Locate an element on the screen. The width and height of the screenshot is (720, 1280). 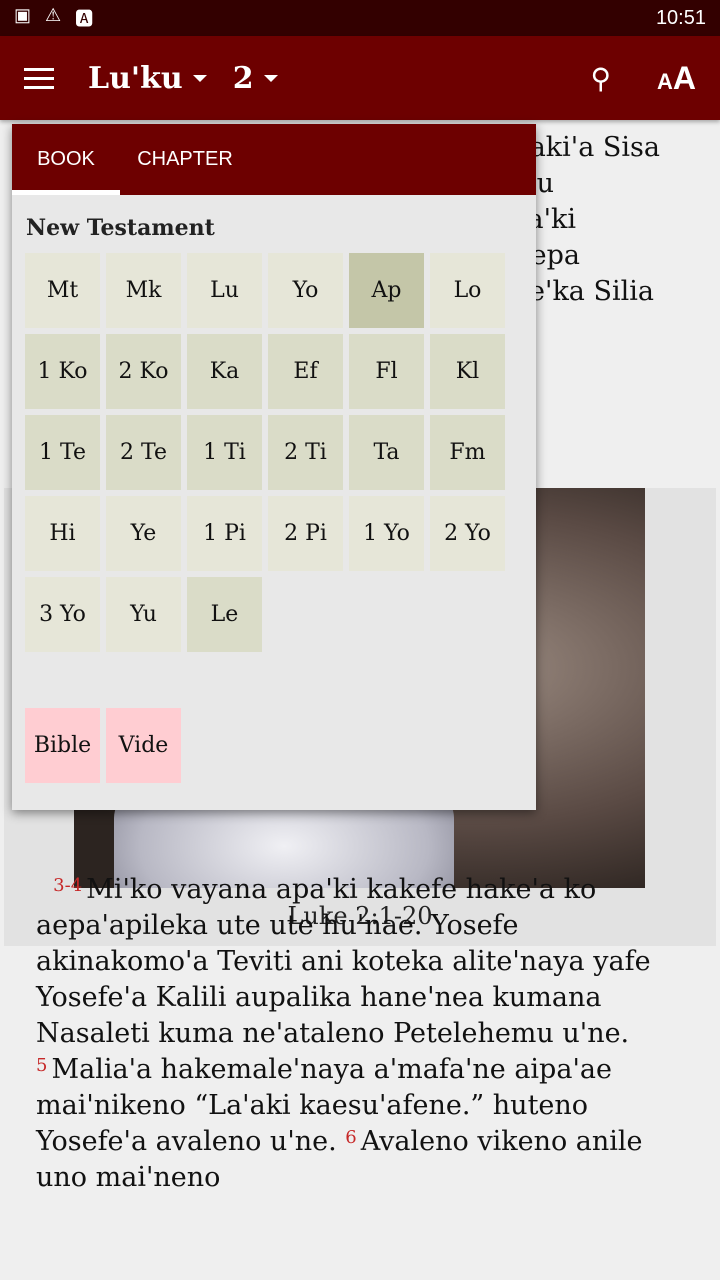
book-button: Lu is located at coordinates (224, 290).